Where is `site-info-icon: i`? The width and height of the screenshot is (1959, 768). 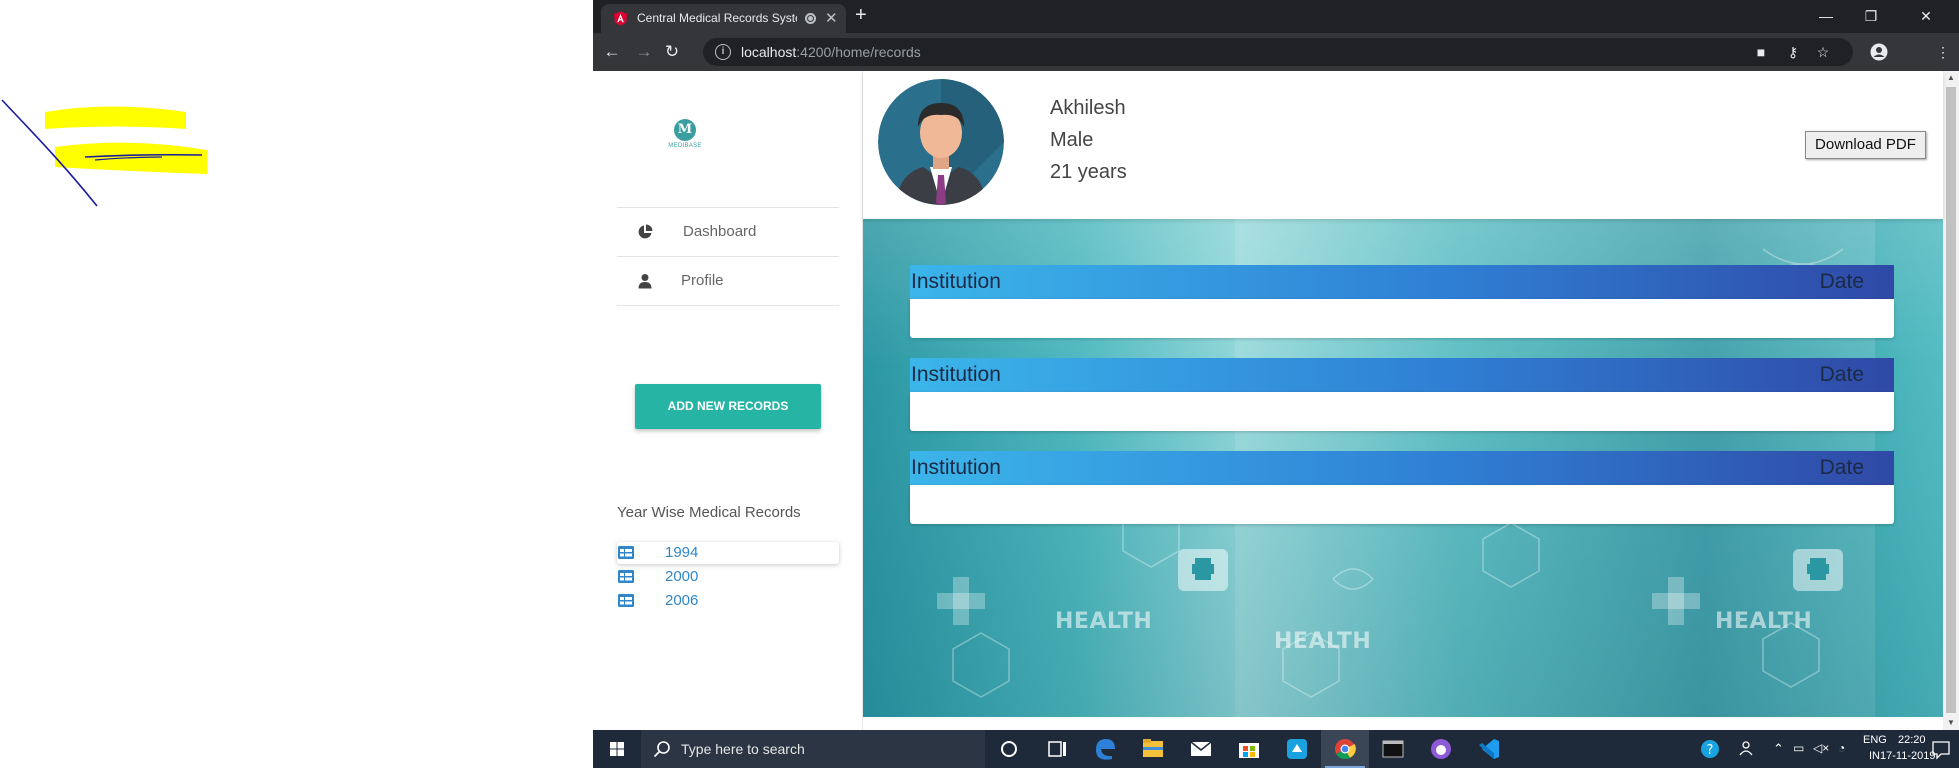
site-info-icon: i is located at coordinates (723, 52).